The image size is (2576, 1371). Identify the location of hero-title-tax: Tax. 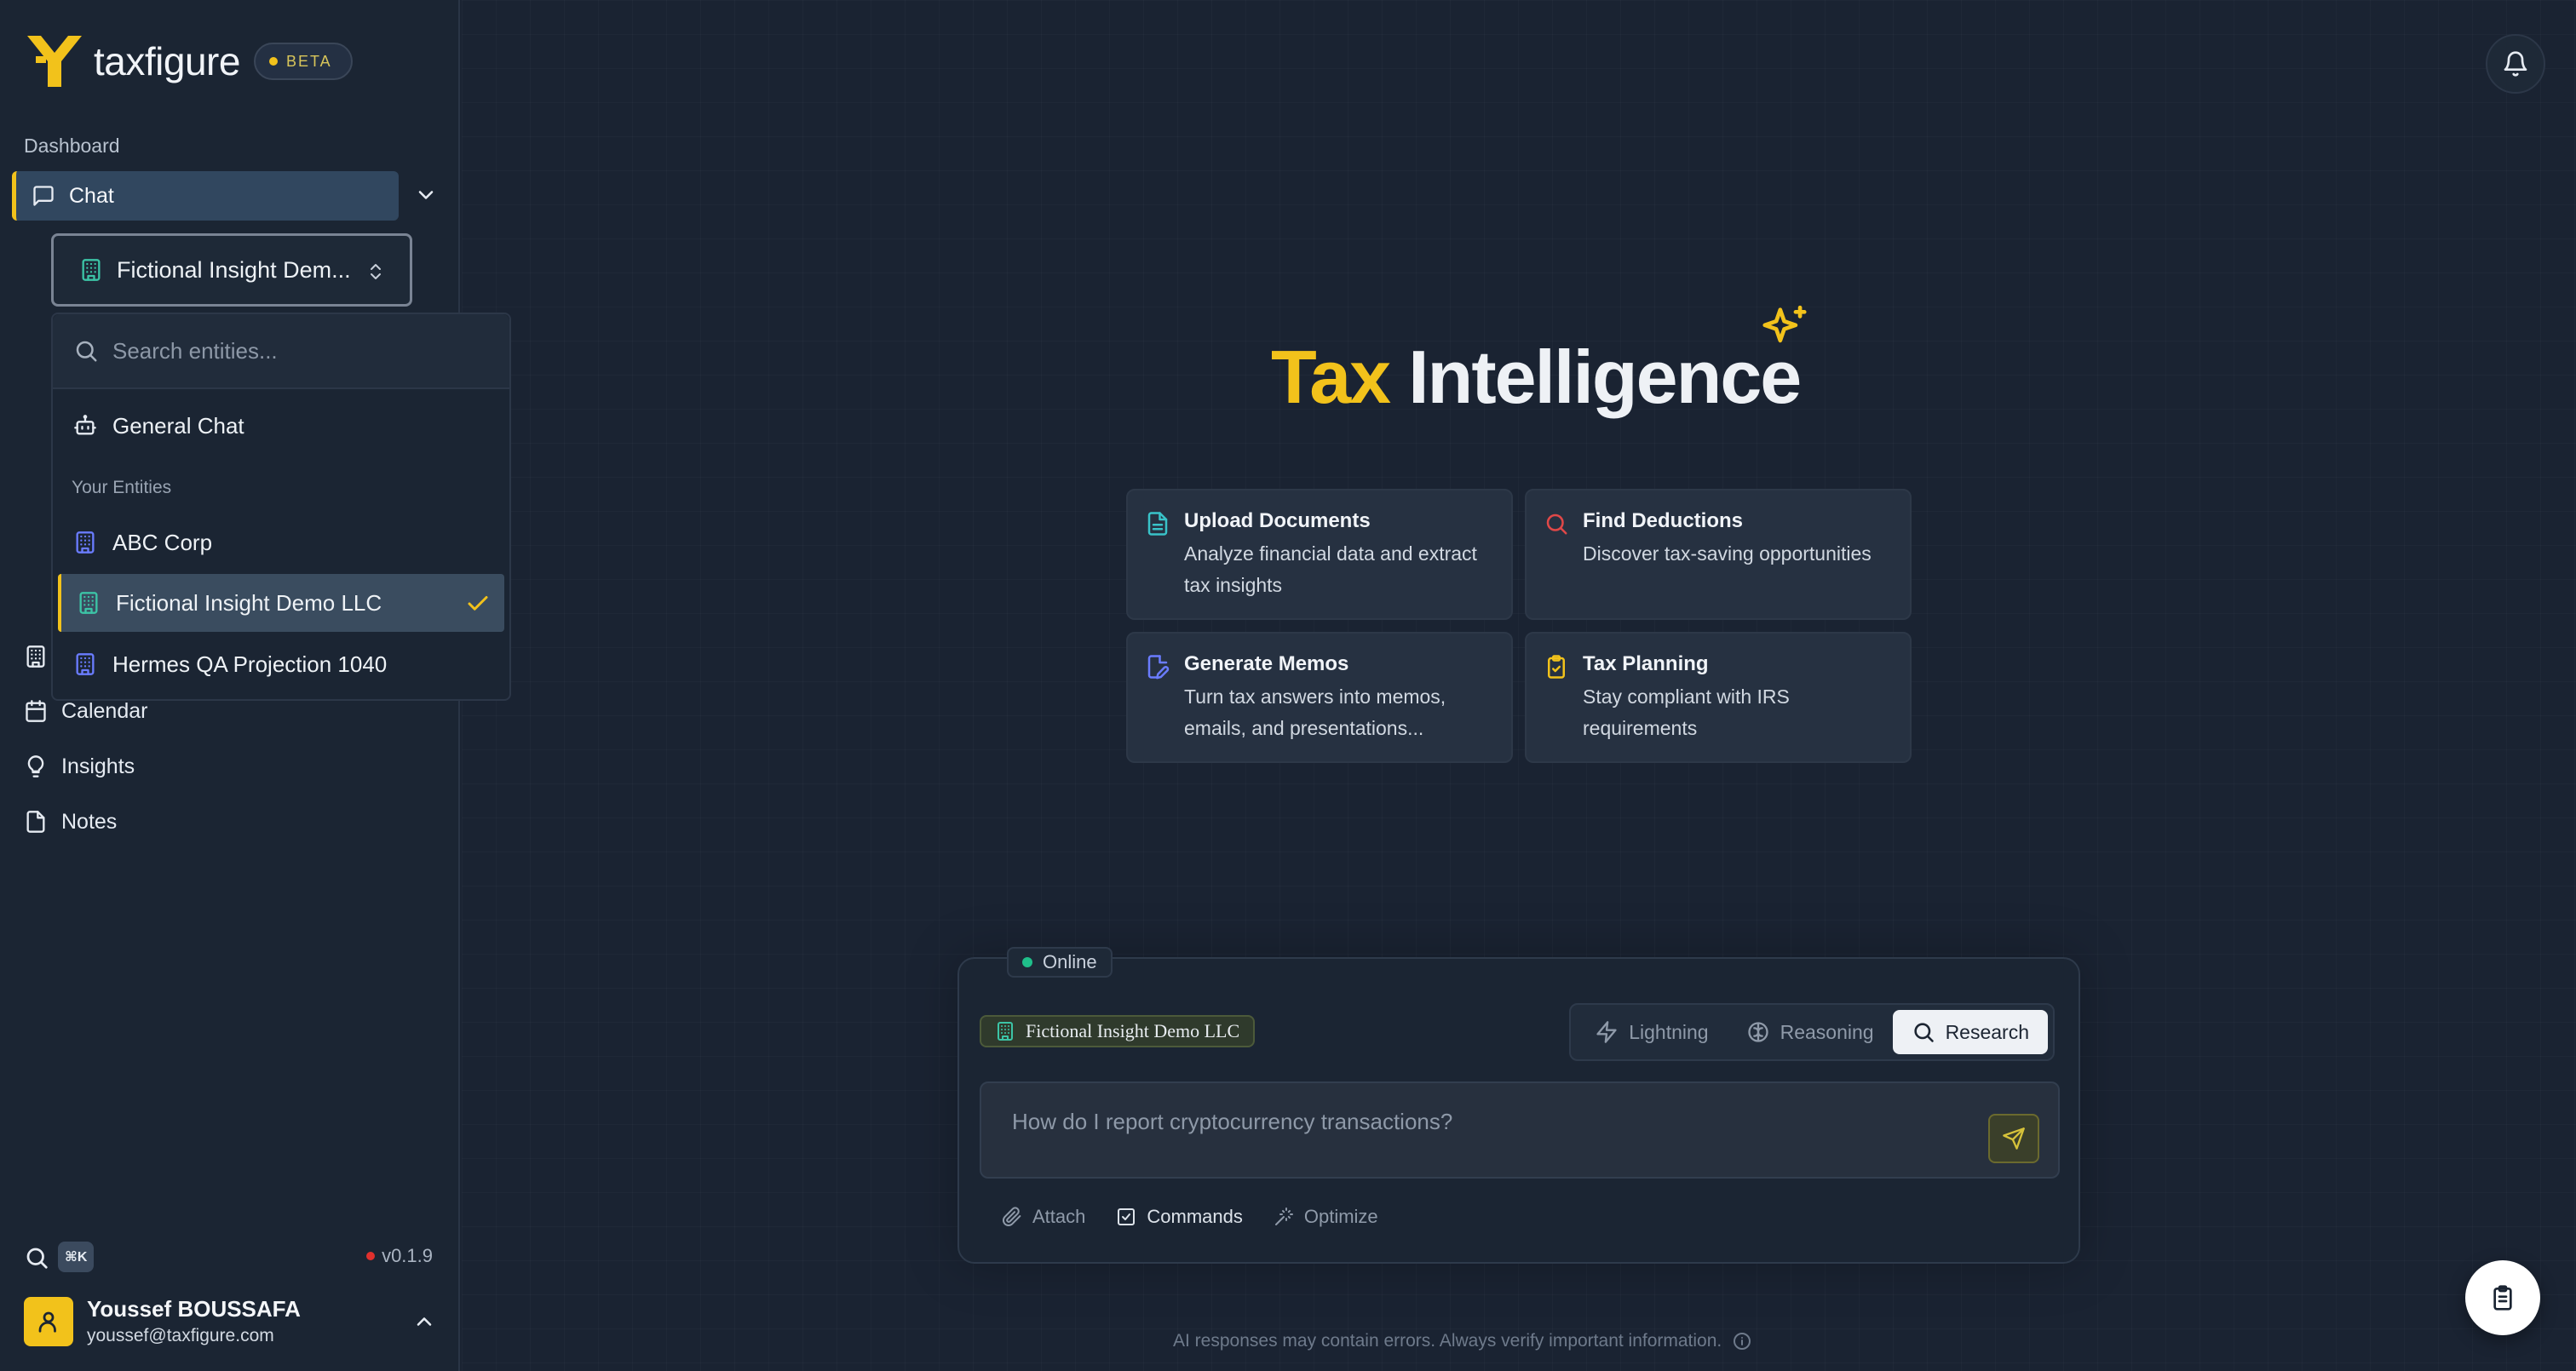
(1331, 377).